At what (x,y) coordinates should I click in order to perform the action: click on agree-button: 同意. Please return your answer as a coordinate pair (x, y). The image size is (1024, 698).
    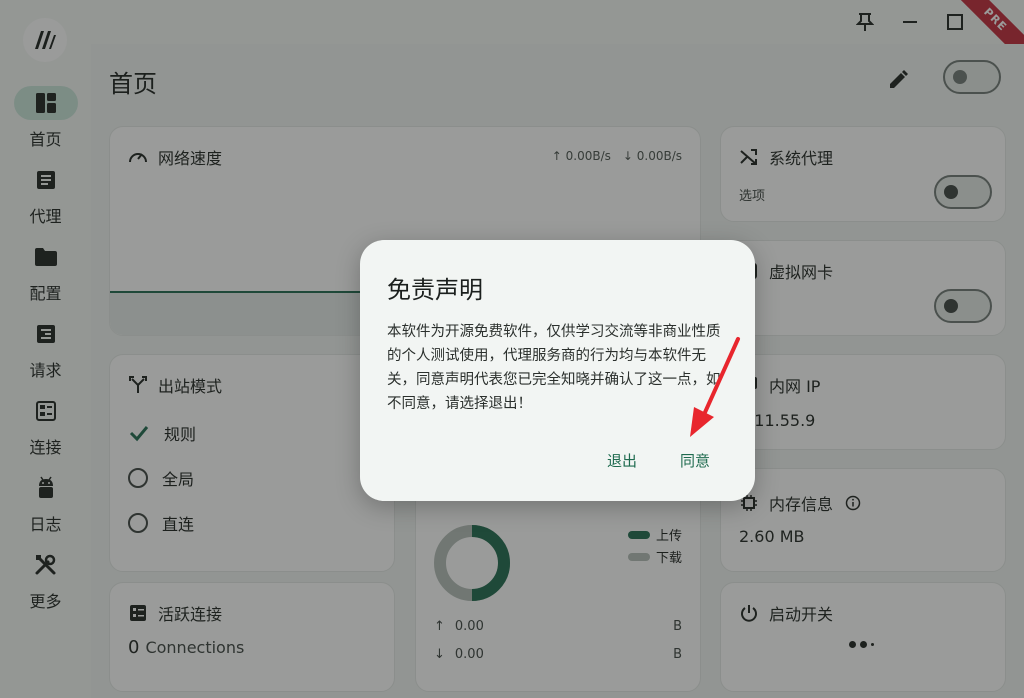
    Looking at the image, I should click on (695, 460).